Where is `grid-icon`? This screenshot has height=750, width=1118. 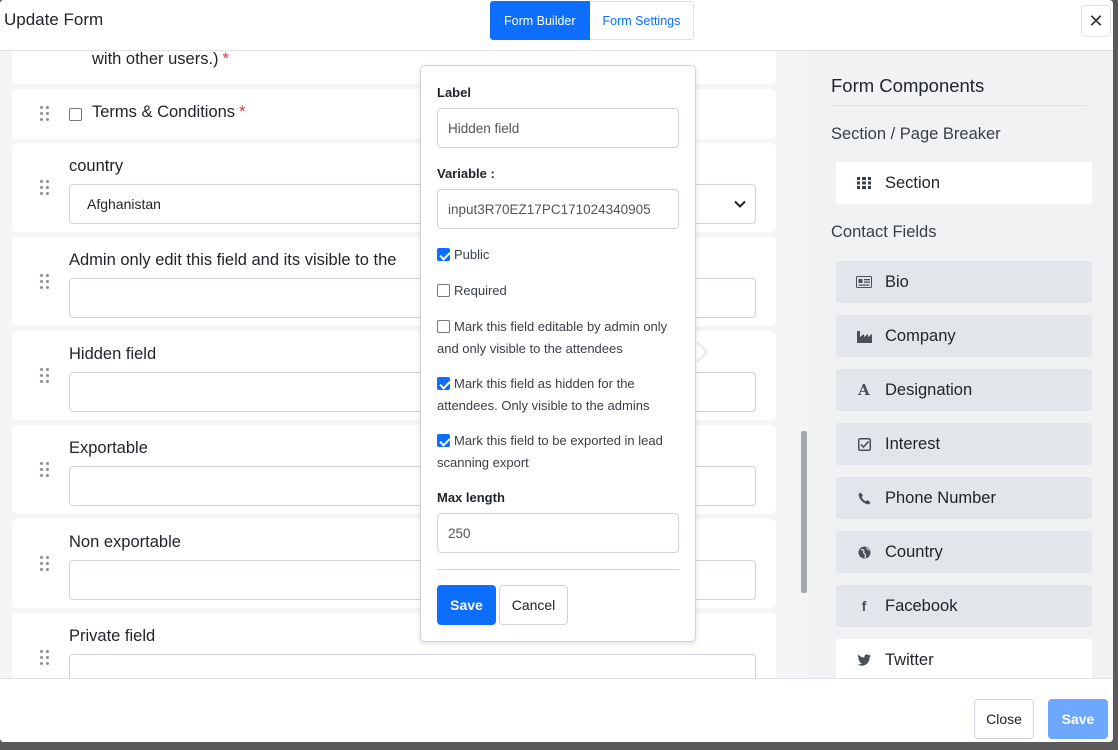 grid-icon is located at coordinates (864, 183).